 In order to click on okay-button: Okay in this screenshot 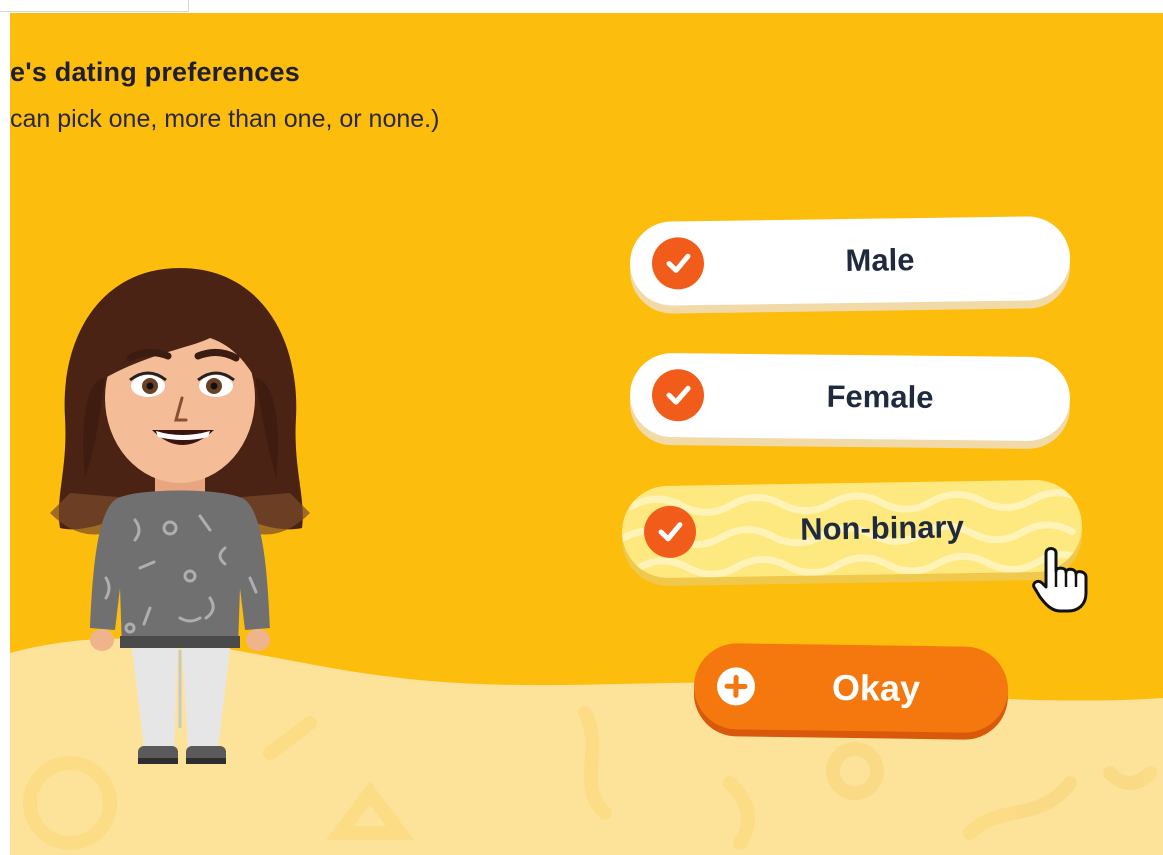, I will do `click(851, 688)`.